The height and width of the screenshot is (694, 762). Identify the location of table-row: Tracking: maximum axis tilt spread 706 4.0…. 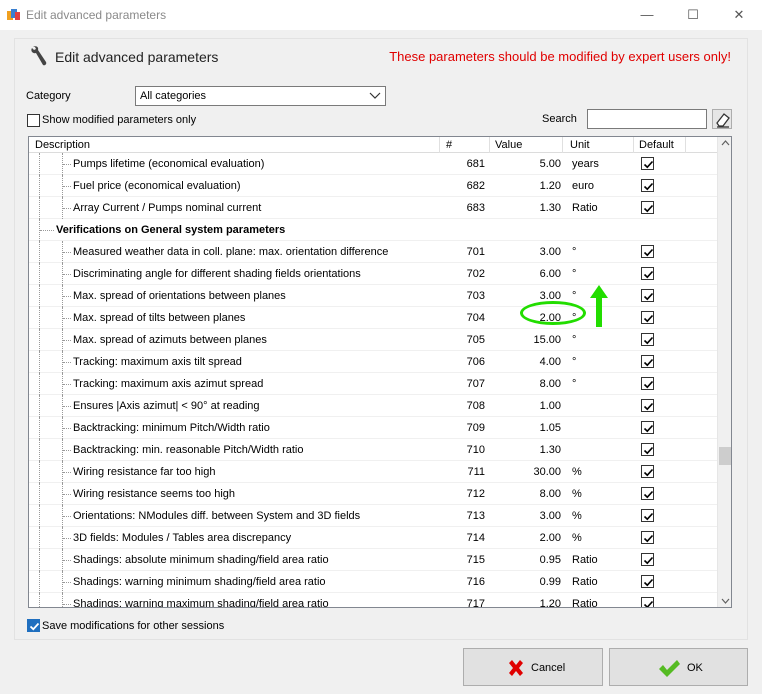
(373, 362).